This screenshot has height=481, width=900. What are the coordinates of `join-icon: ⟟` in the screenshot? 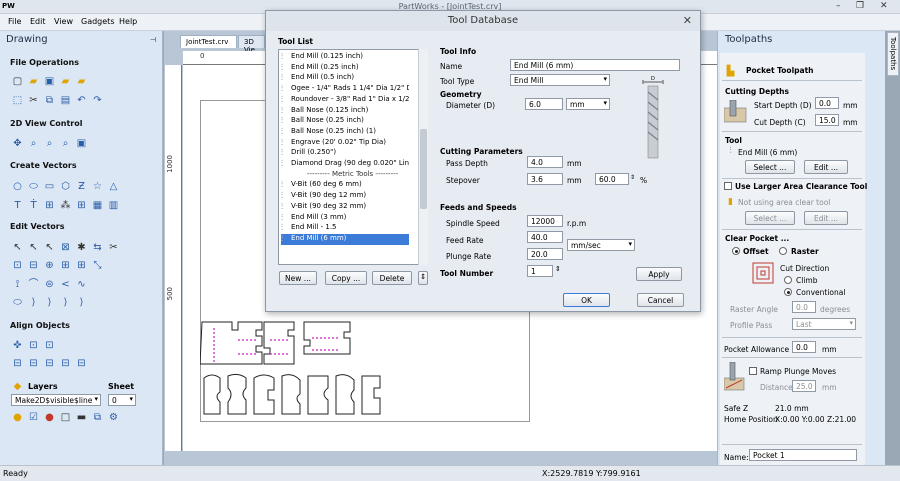 It's located at (17, 284).